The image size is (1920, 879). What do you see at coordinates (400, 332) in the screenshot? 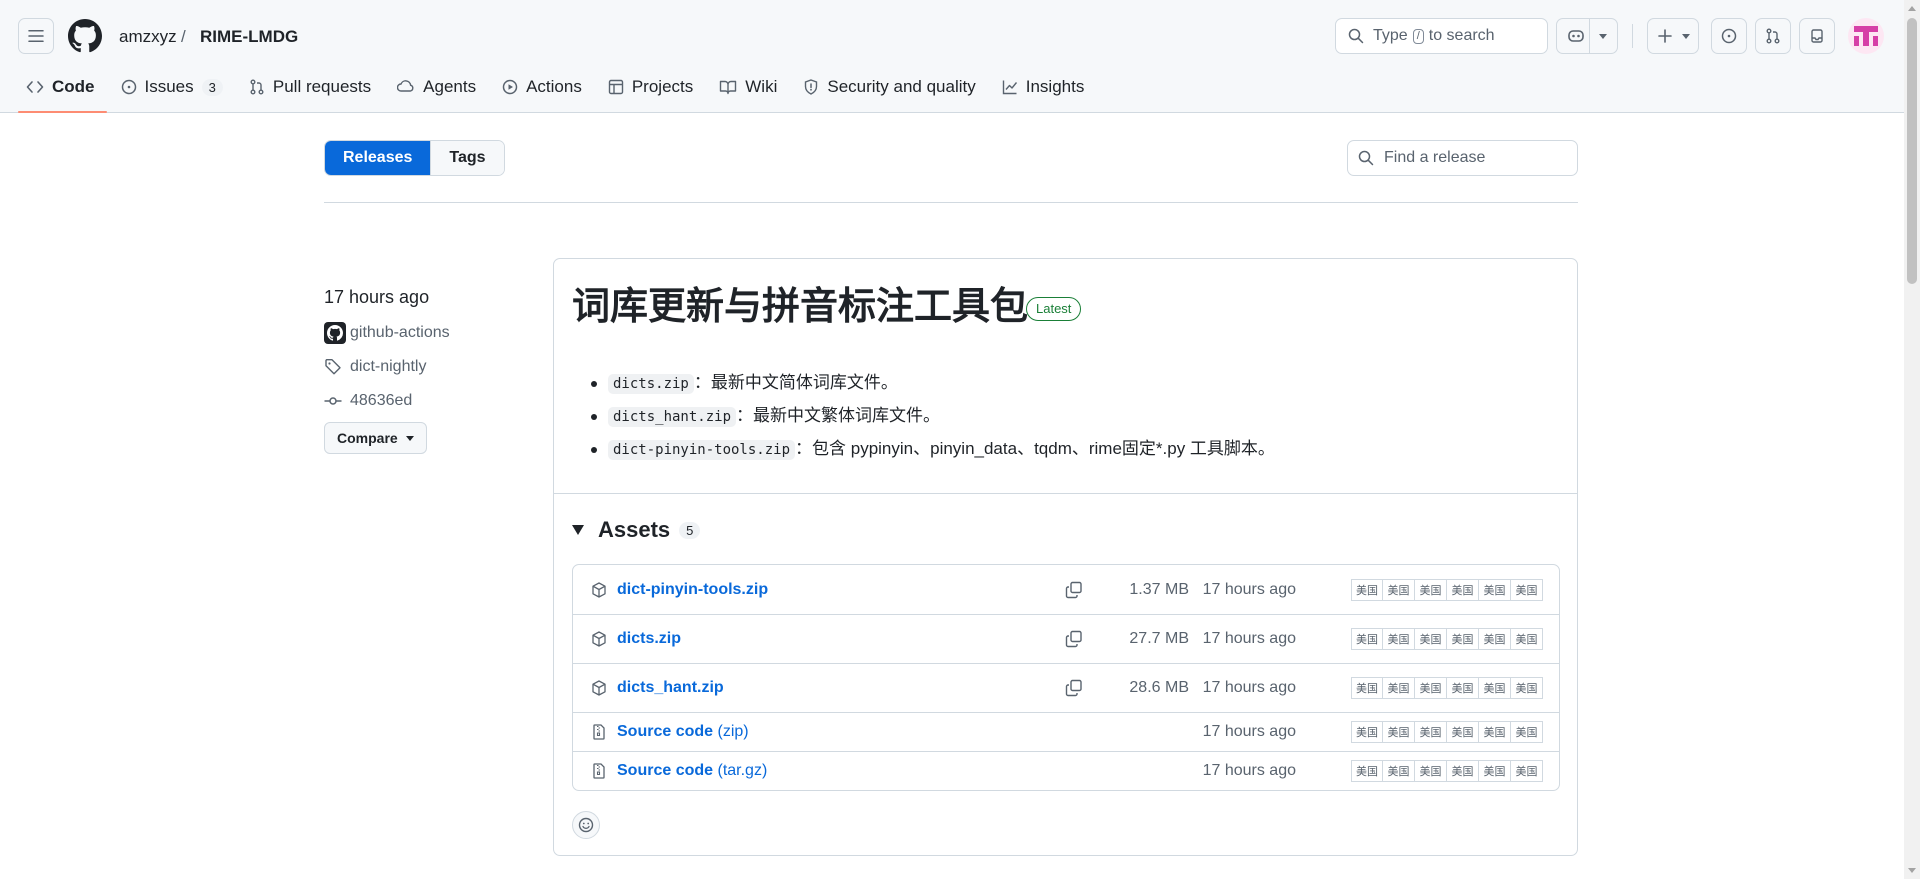
I see `release-author-name: github-actions` at bounding box center [400, 332].